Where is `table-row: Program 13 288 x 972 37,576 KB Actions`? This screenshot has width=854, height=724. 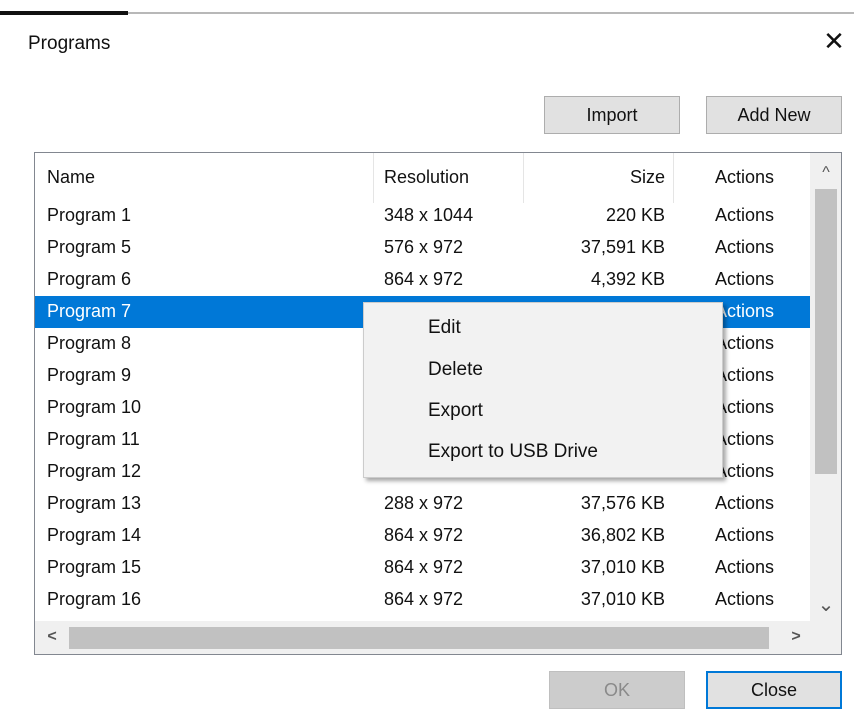 table-row: Program 13 288 x 972 37,576 KB Actions is located at coordinates (422, 504).